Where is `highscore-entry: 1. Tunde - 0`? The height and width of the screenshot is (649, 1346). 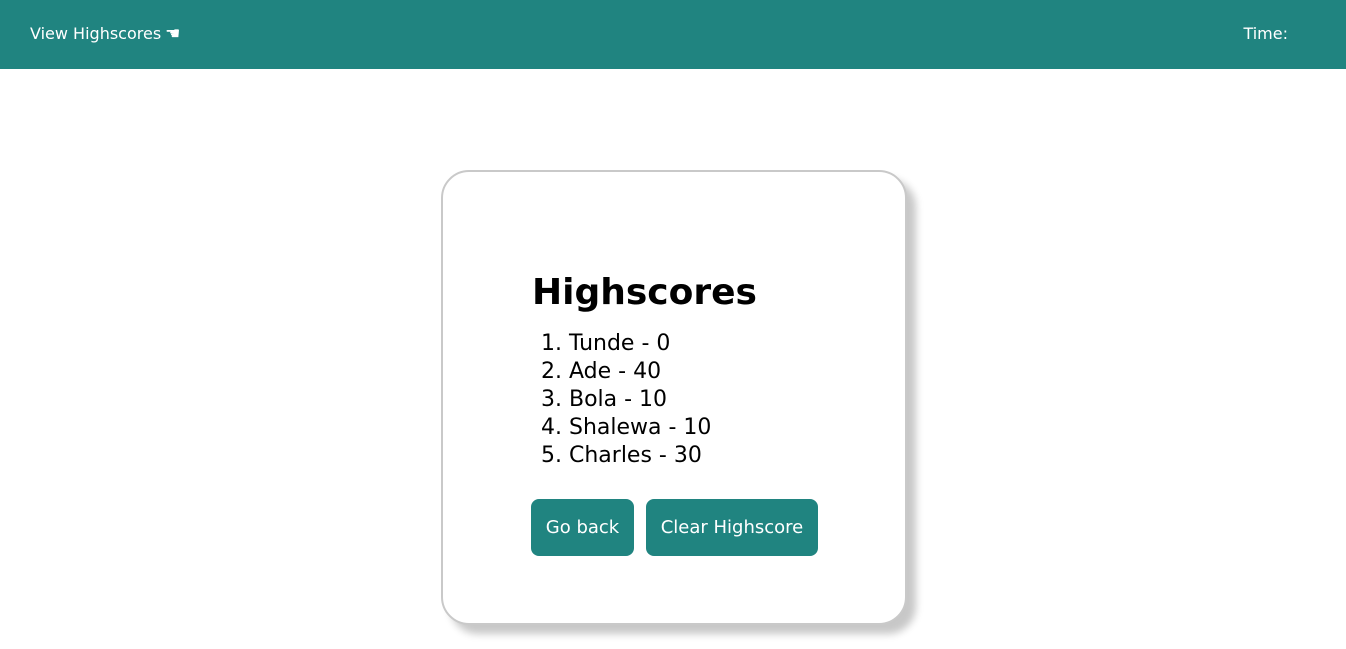 highscore-entry: 1. Tunde - 0 is located at coordinates (606, 343).